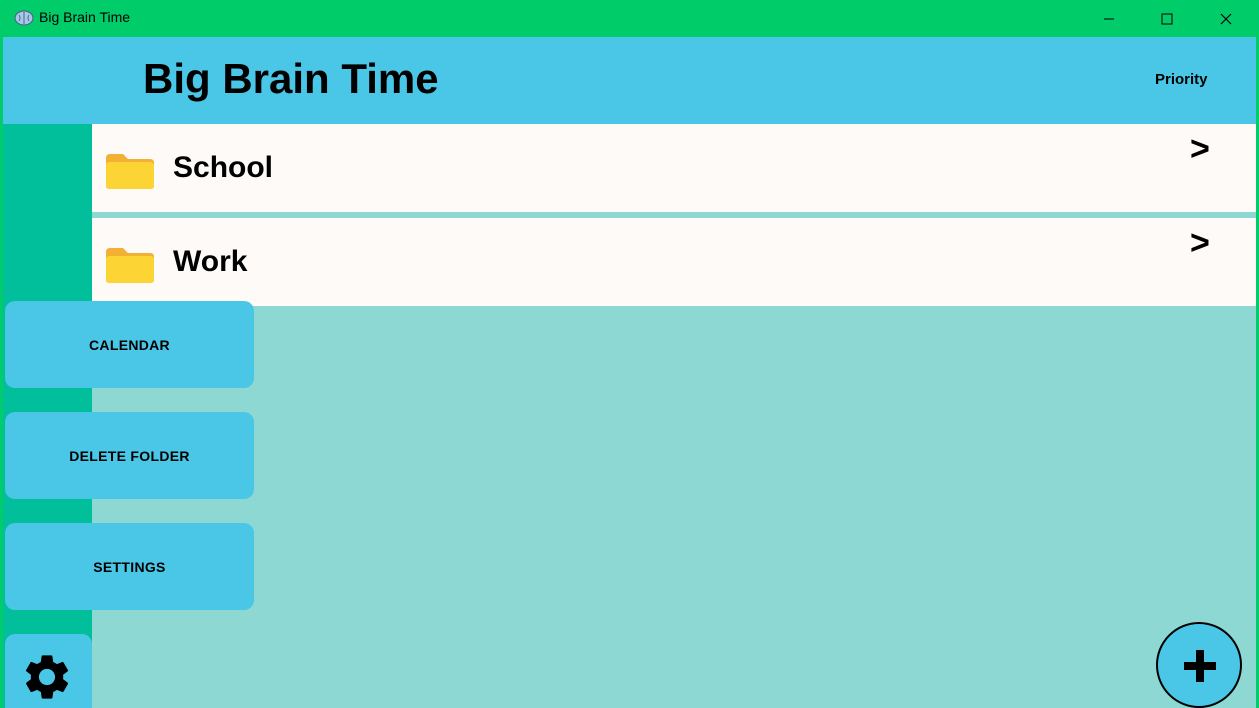 The width and height of the screenshot is (1259, 708). I want to click on folder-row-school: School >, so click(674, 168).